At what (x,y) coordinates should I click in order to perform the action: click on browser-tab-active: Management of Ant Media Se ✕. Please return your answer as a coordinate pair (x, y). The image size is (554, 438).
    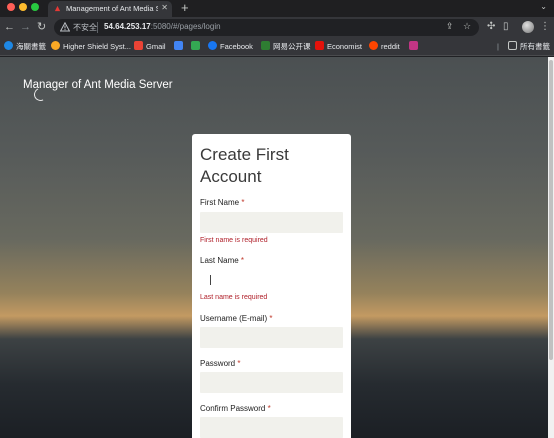
    Looking at the image, I should click on (110, 9).